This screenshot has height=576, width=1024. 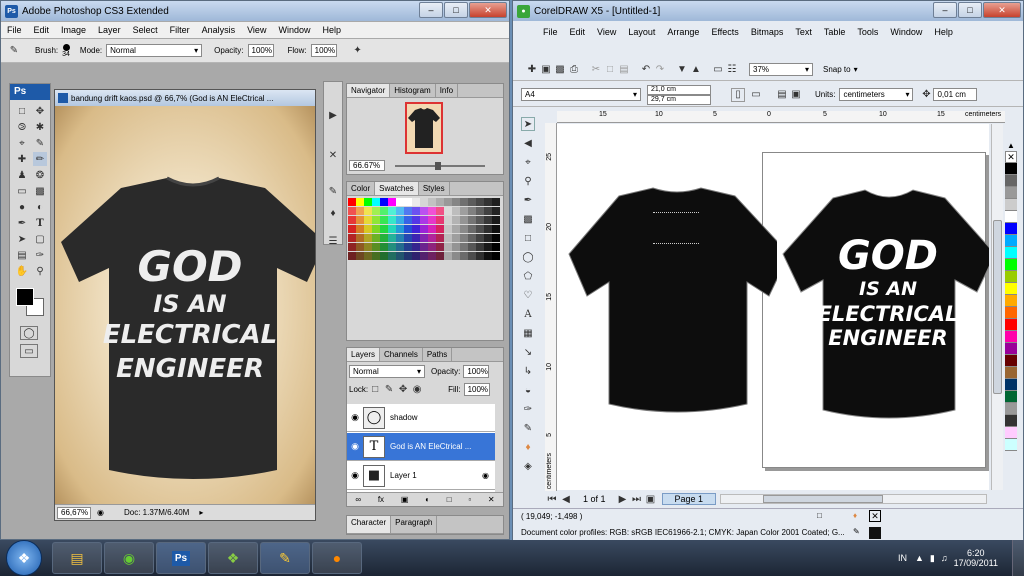 What do you see at coordinates (902, 558) in the screenshot?
I see `language-indicator: IN` at bounding box center [902, 558].